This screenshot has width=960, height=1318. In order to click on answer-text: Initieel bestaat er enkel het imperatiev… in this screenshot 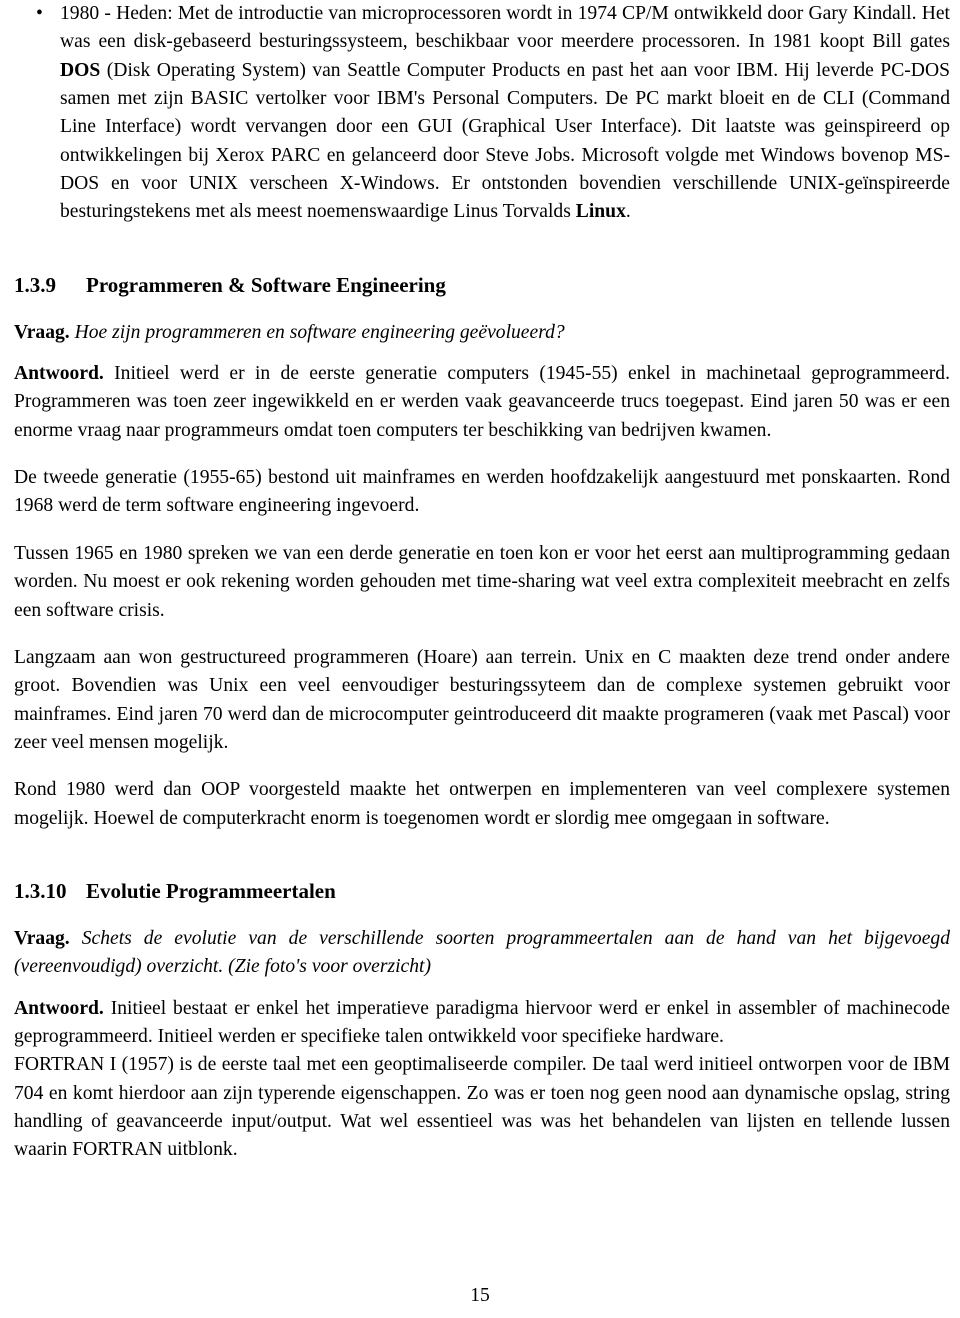, I will do `click(482, 1022)`.